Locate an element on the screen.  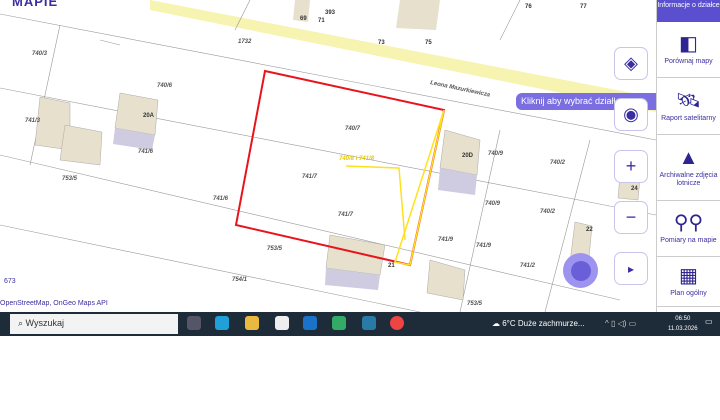
layers-icon: ◈ is located at coordinates (631, 63).